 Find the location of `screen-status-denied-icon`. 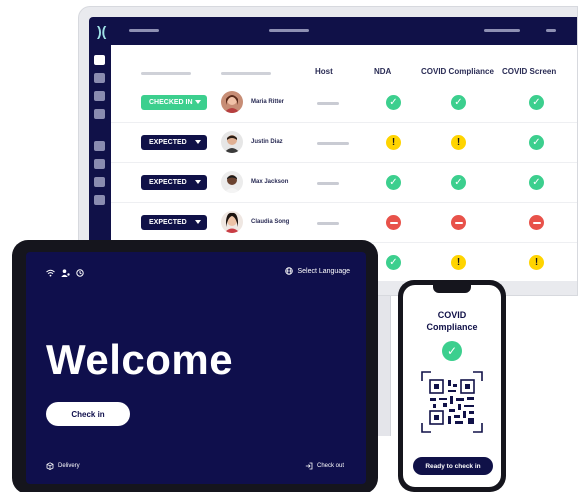

screen-status-denied-icon is located at coordinates (536, 222).